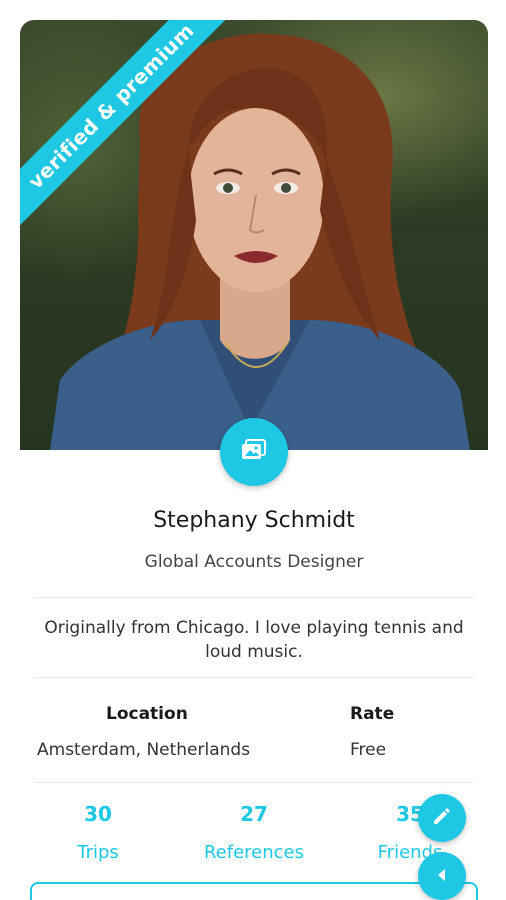  Describe the element at coordinates (254, 520) in the screenshot. I see `profile-name: Stephany Schmidt` at that location.